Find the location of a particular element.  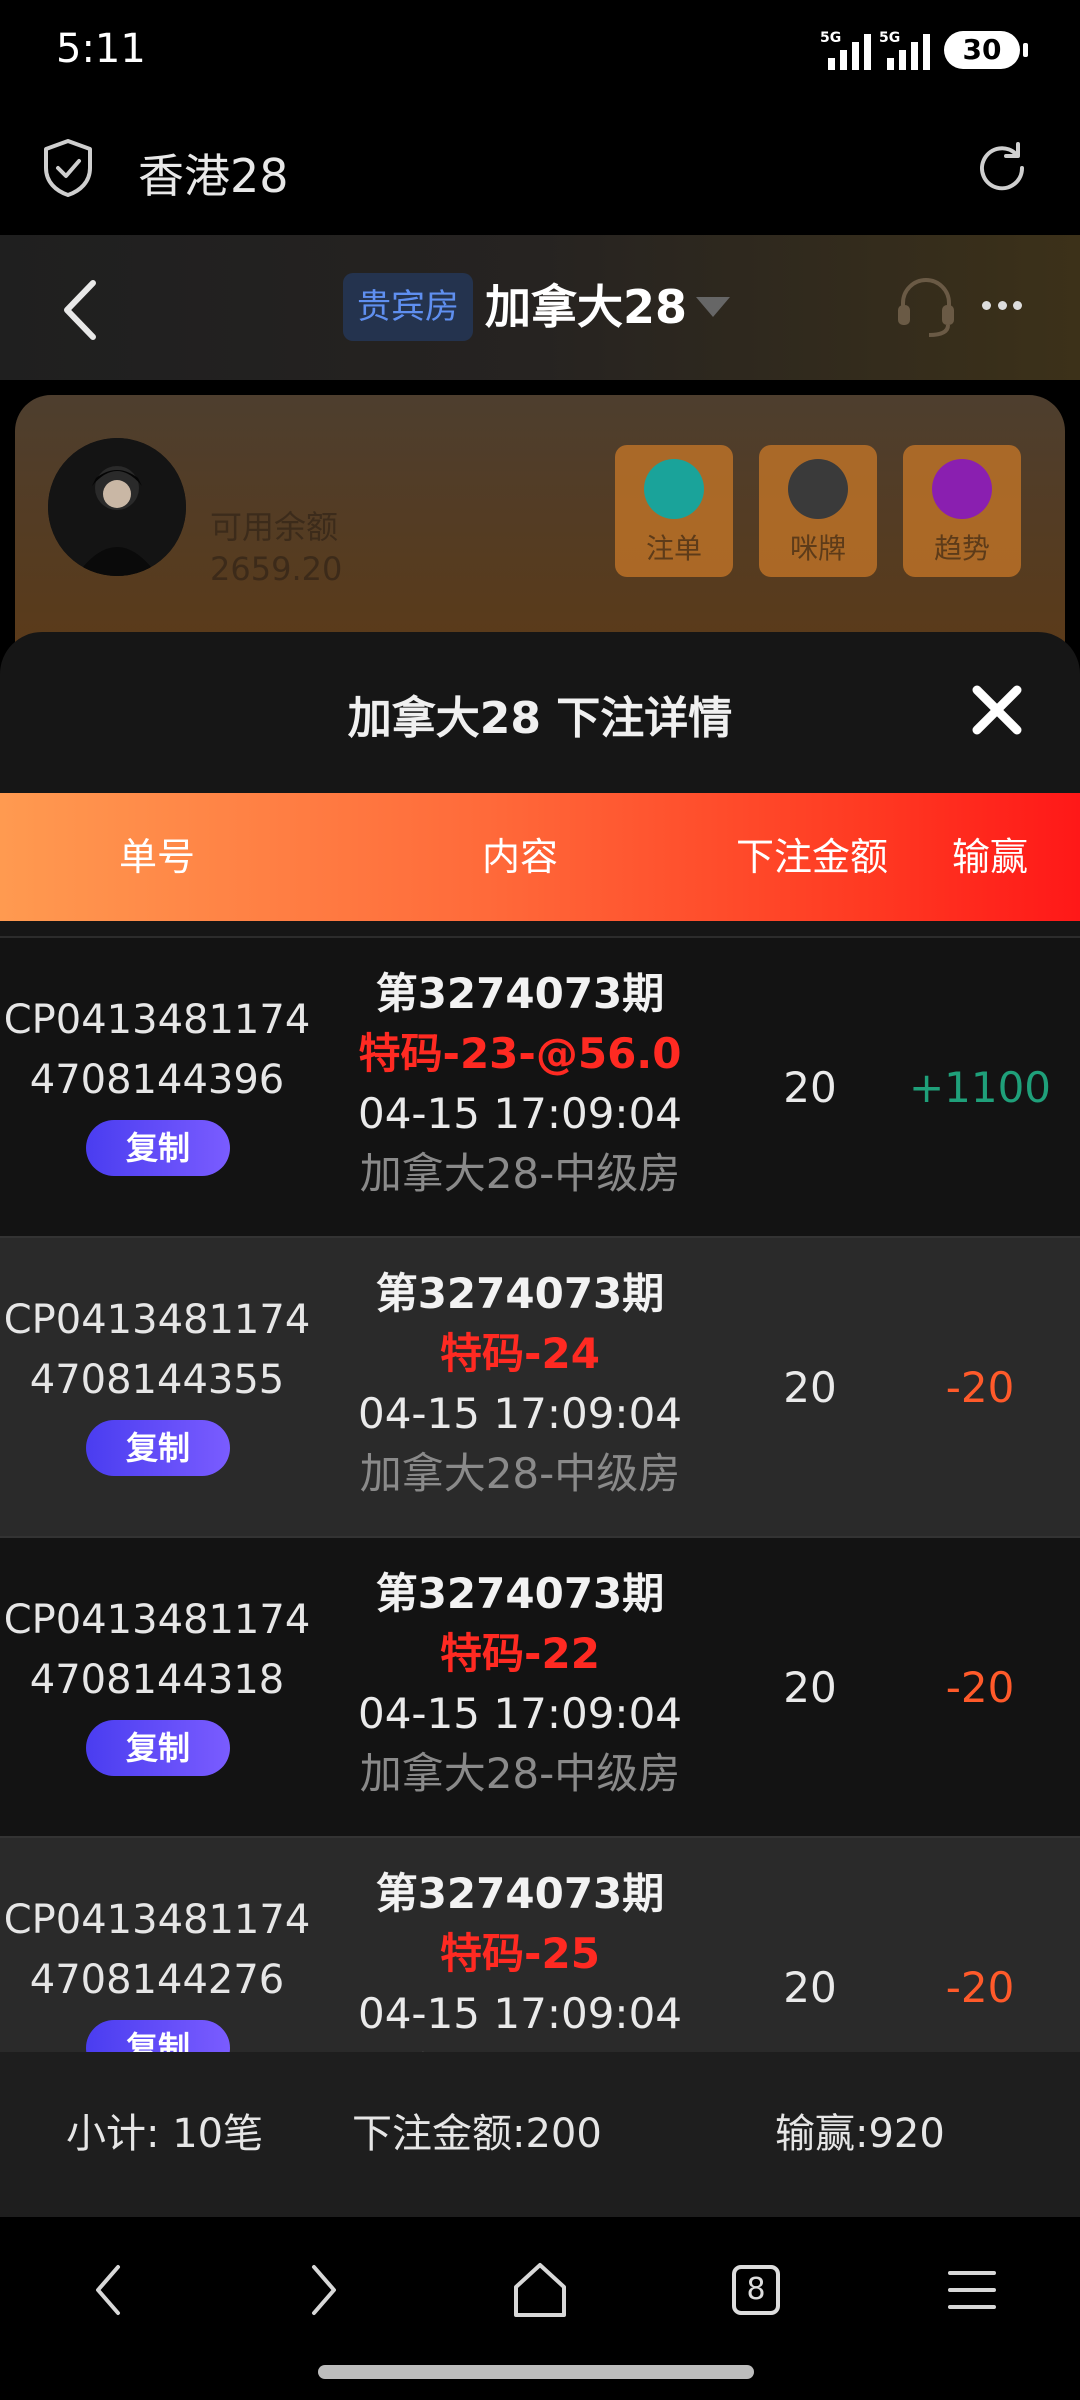

home-icon is located at coordinates (540, 2290).